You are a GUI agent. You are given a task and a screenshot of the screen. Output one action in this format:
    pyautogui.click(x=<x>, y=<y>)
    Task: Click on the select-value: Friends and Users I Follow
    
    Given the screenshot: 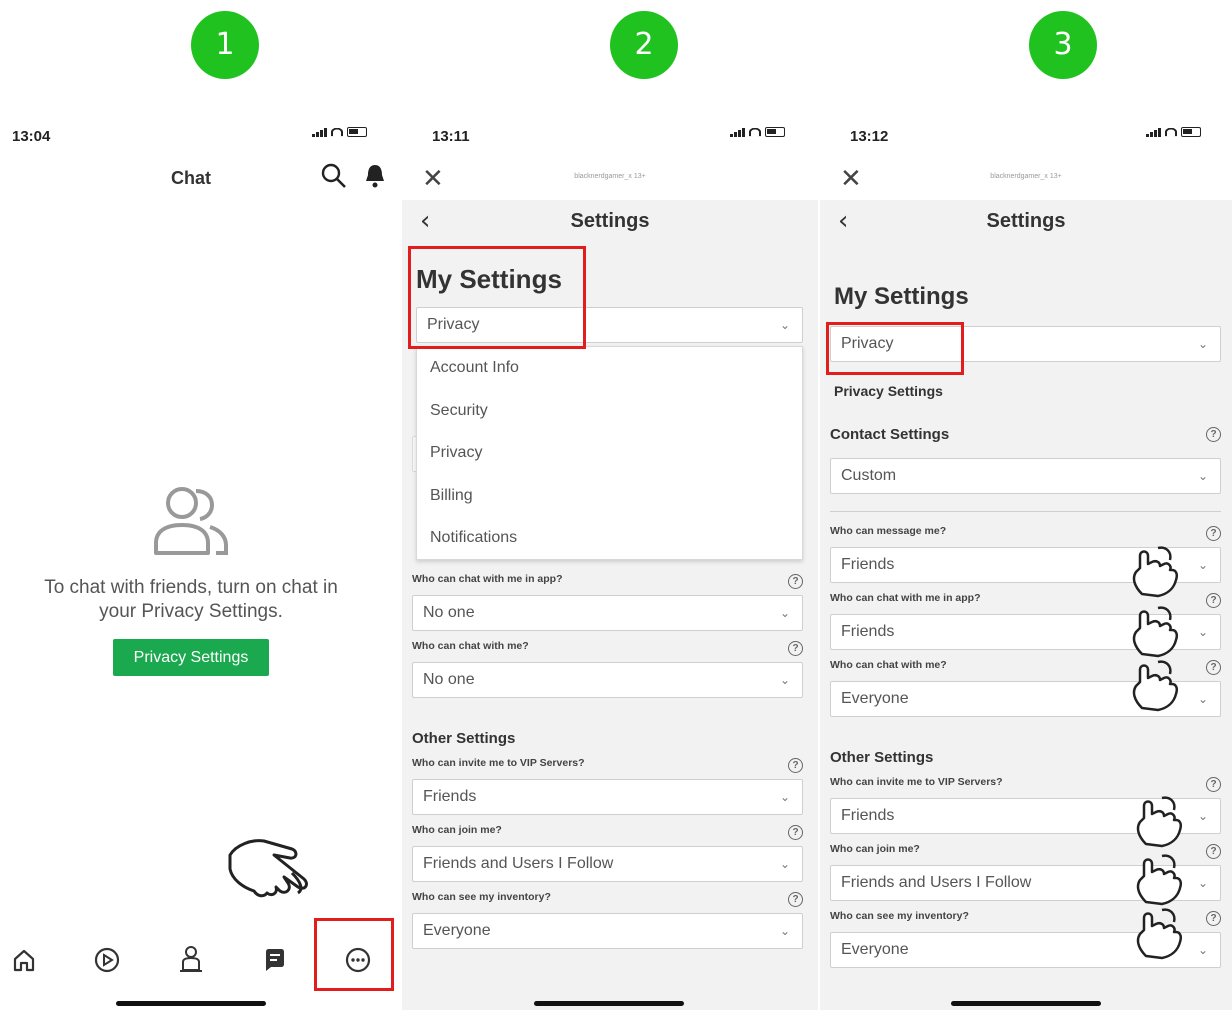 What is the action you would take?
    pyautogui.click(x=936, y=882)
    